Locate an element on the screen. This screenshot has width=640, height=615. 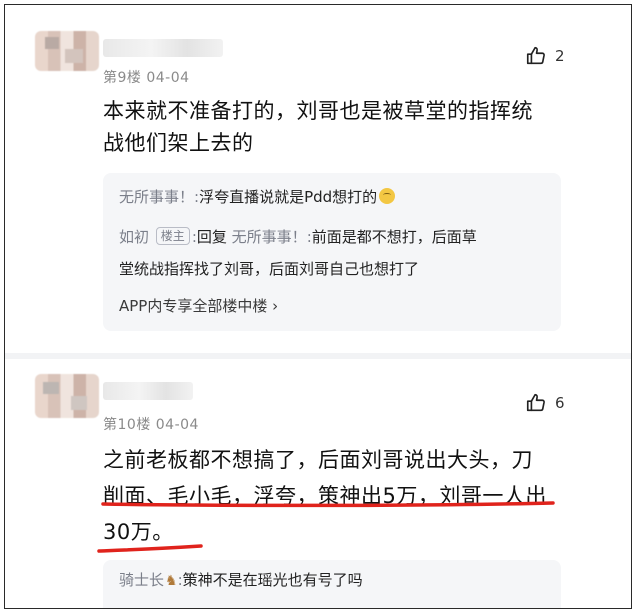
reply-author: 无所事事！ is located at coordinates (156, 197).